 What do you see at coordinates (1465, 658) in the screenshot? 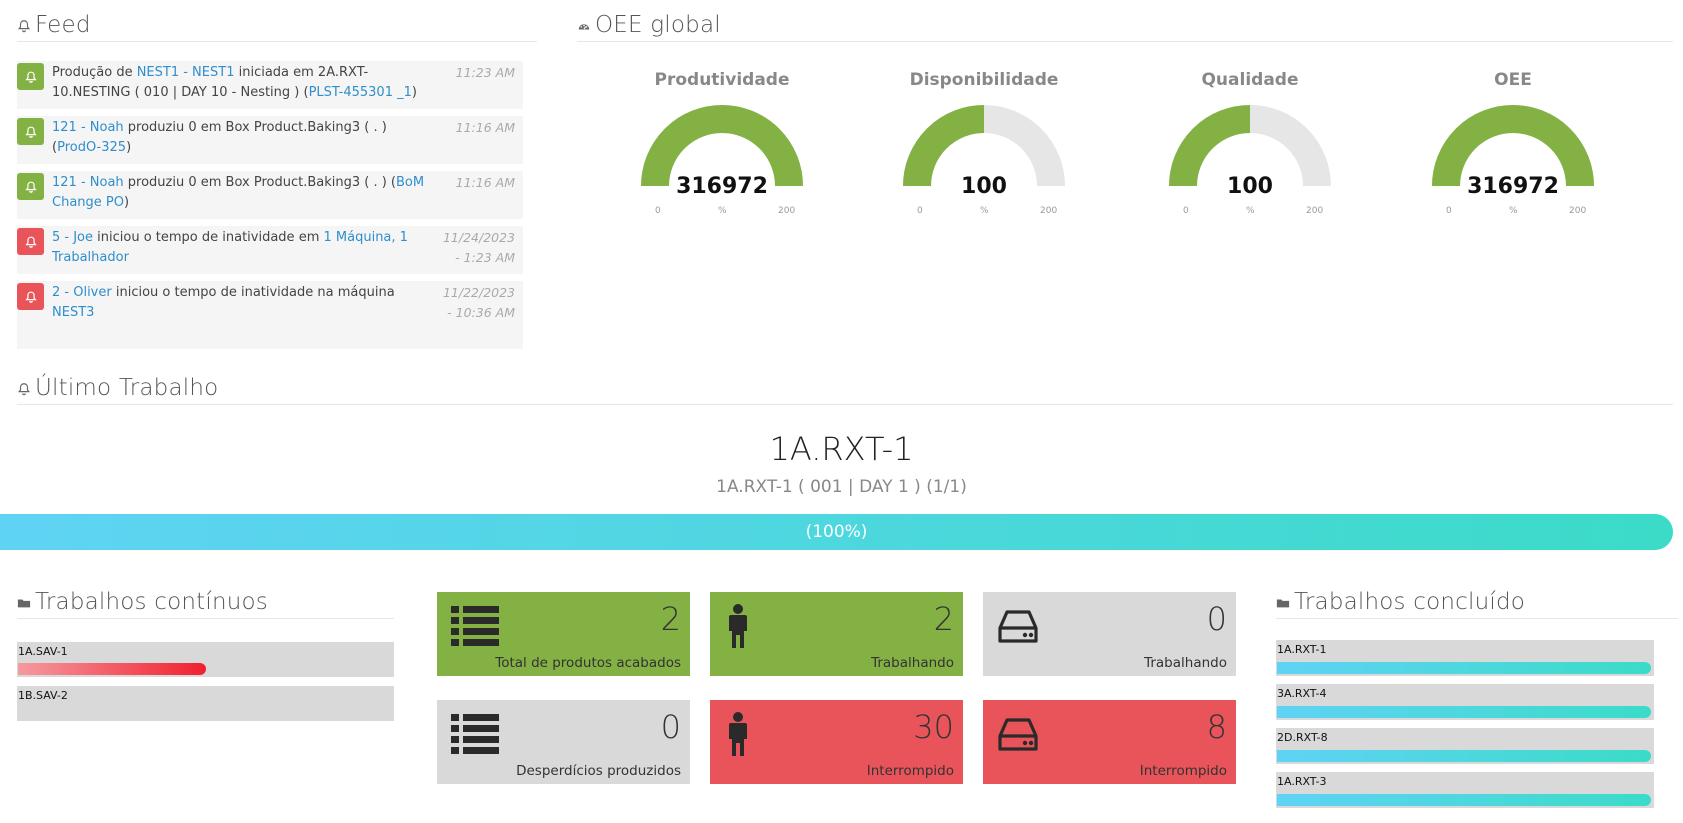
I see `completed-job-item: 1A.RXT-1` at bounding box center [1465, 658].